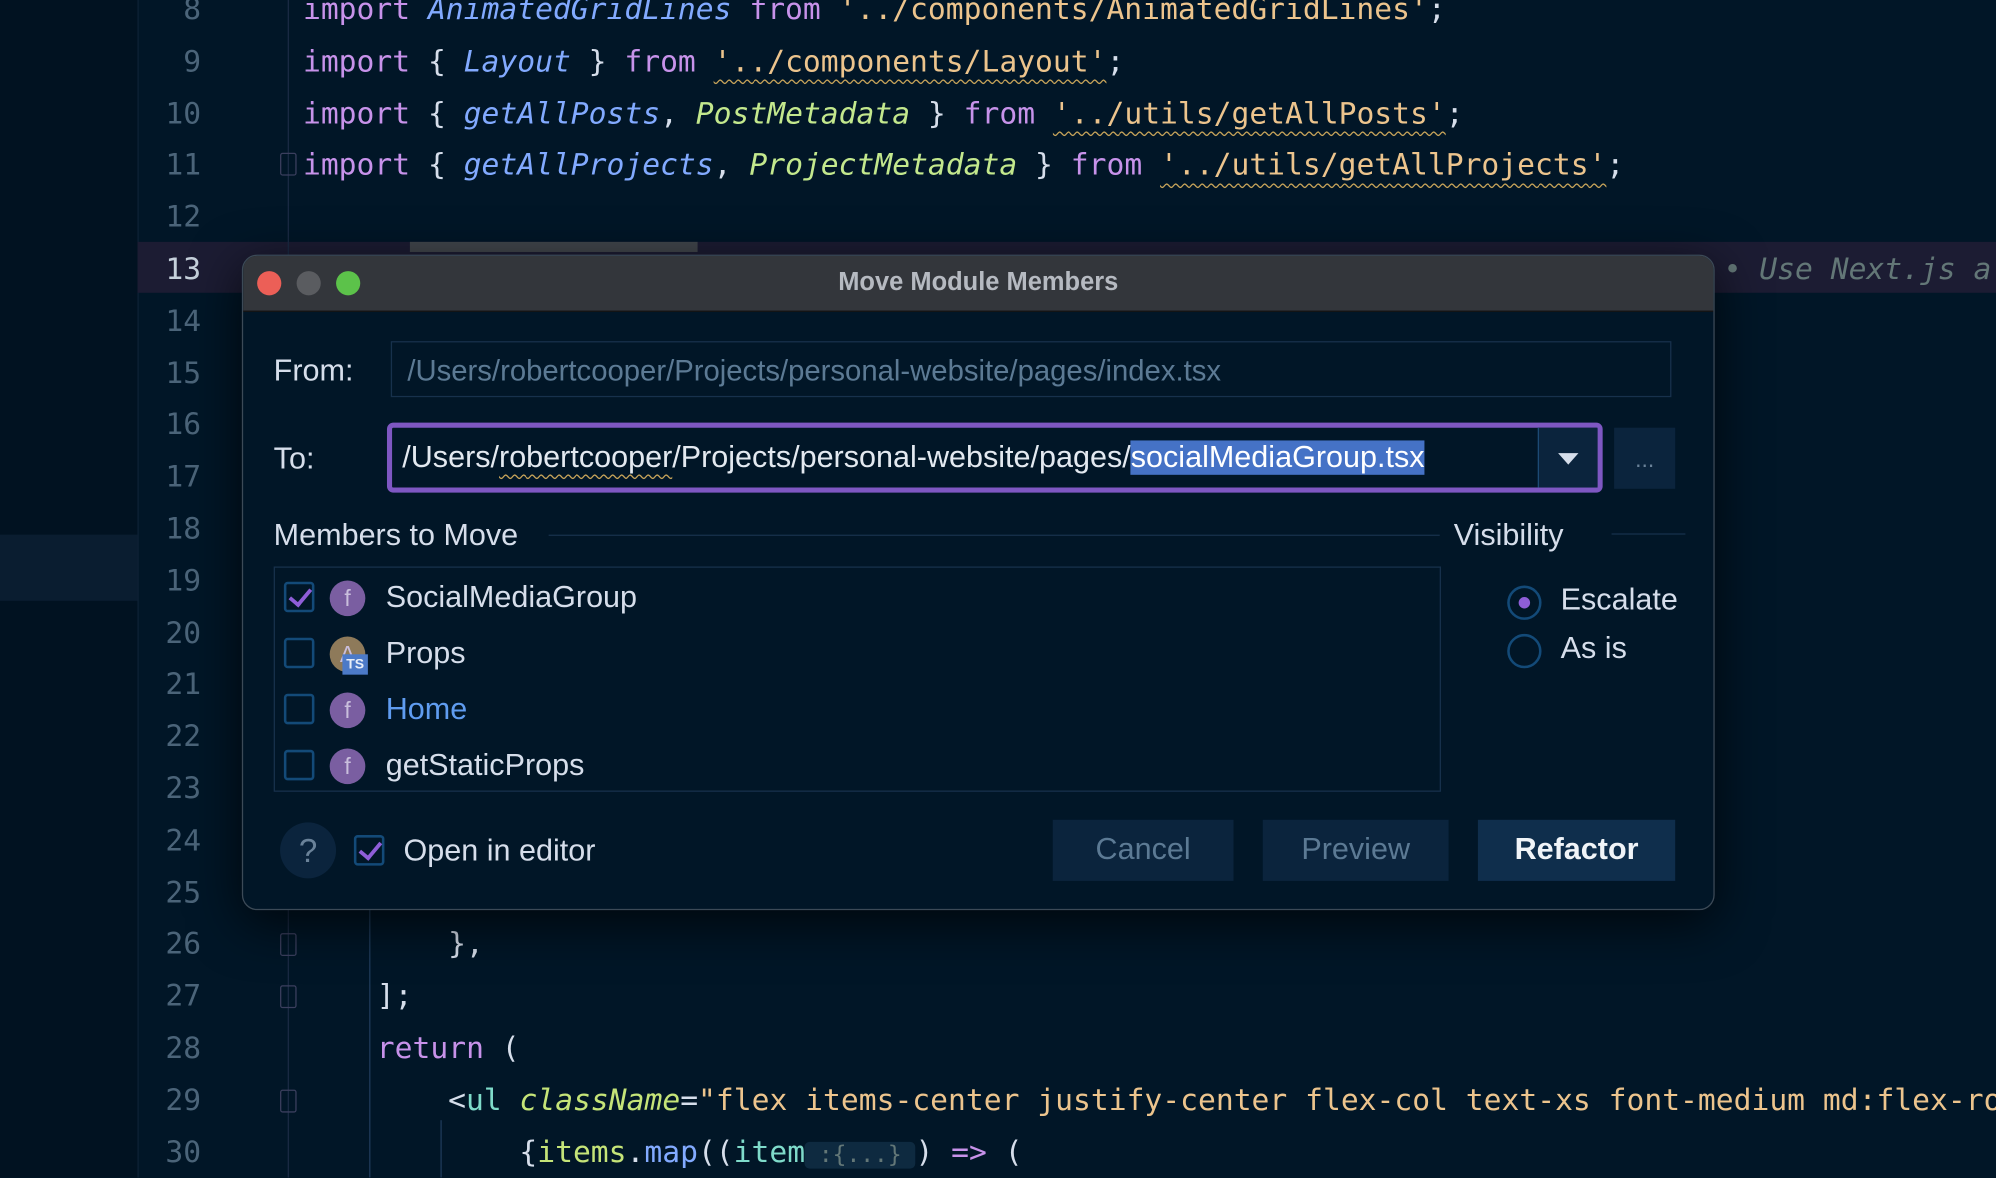 Image resolution: width=1996 pixels, height=1178 pixels. Describe the element at coordinates (183, 736) in the screenshot. I see `line-number: 22` at that location.